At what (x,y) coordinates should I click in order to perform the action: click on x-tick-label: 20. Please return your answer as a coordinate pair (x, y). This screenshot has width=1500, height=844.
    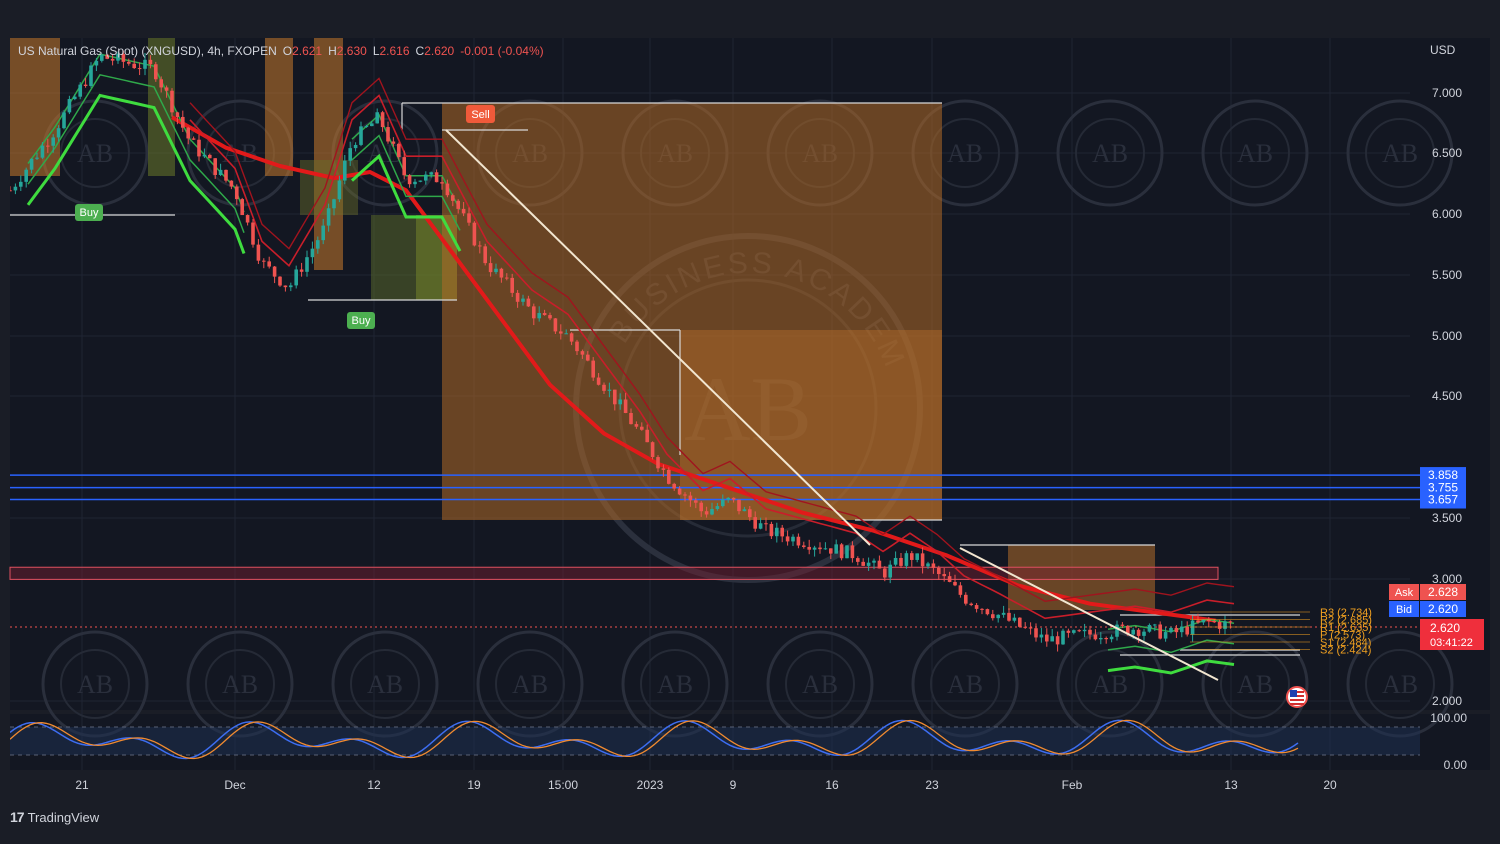
    Looking at the image, I should click on (1330, 785).